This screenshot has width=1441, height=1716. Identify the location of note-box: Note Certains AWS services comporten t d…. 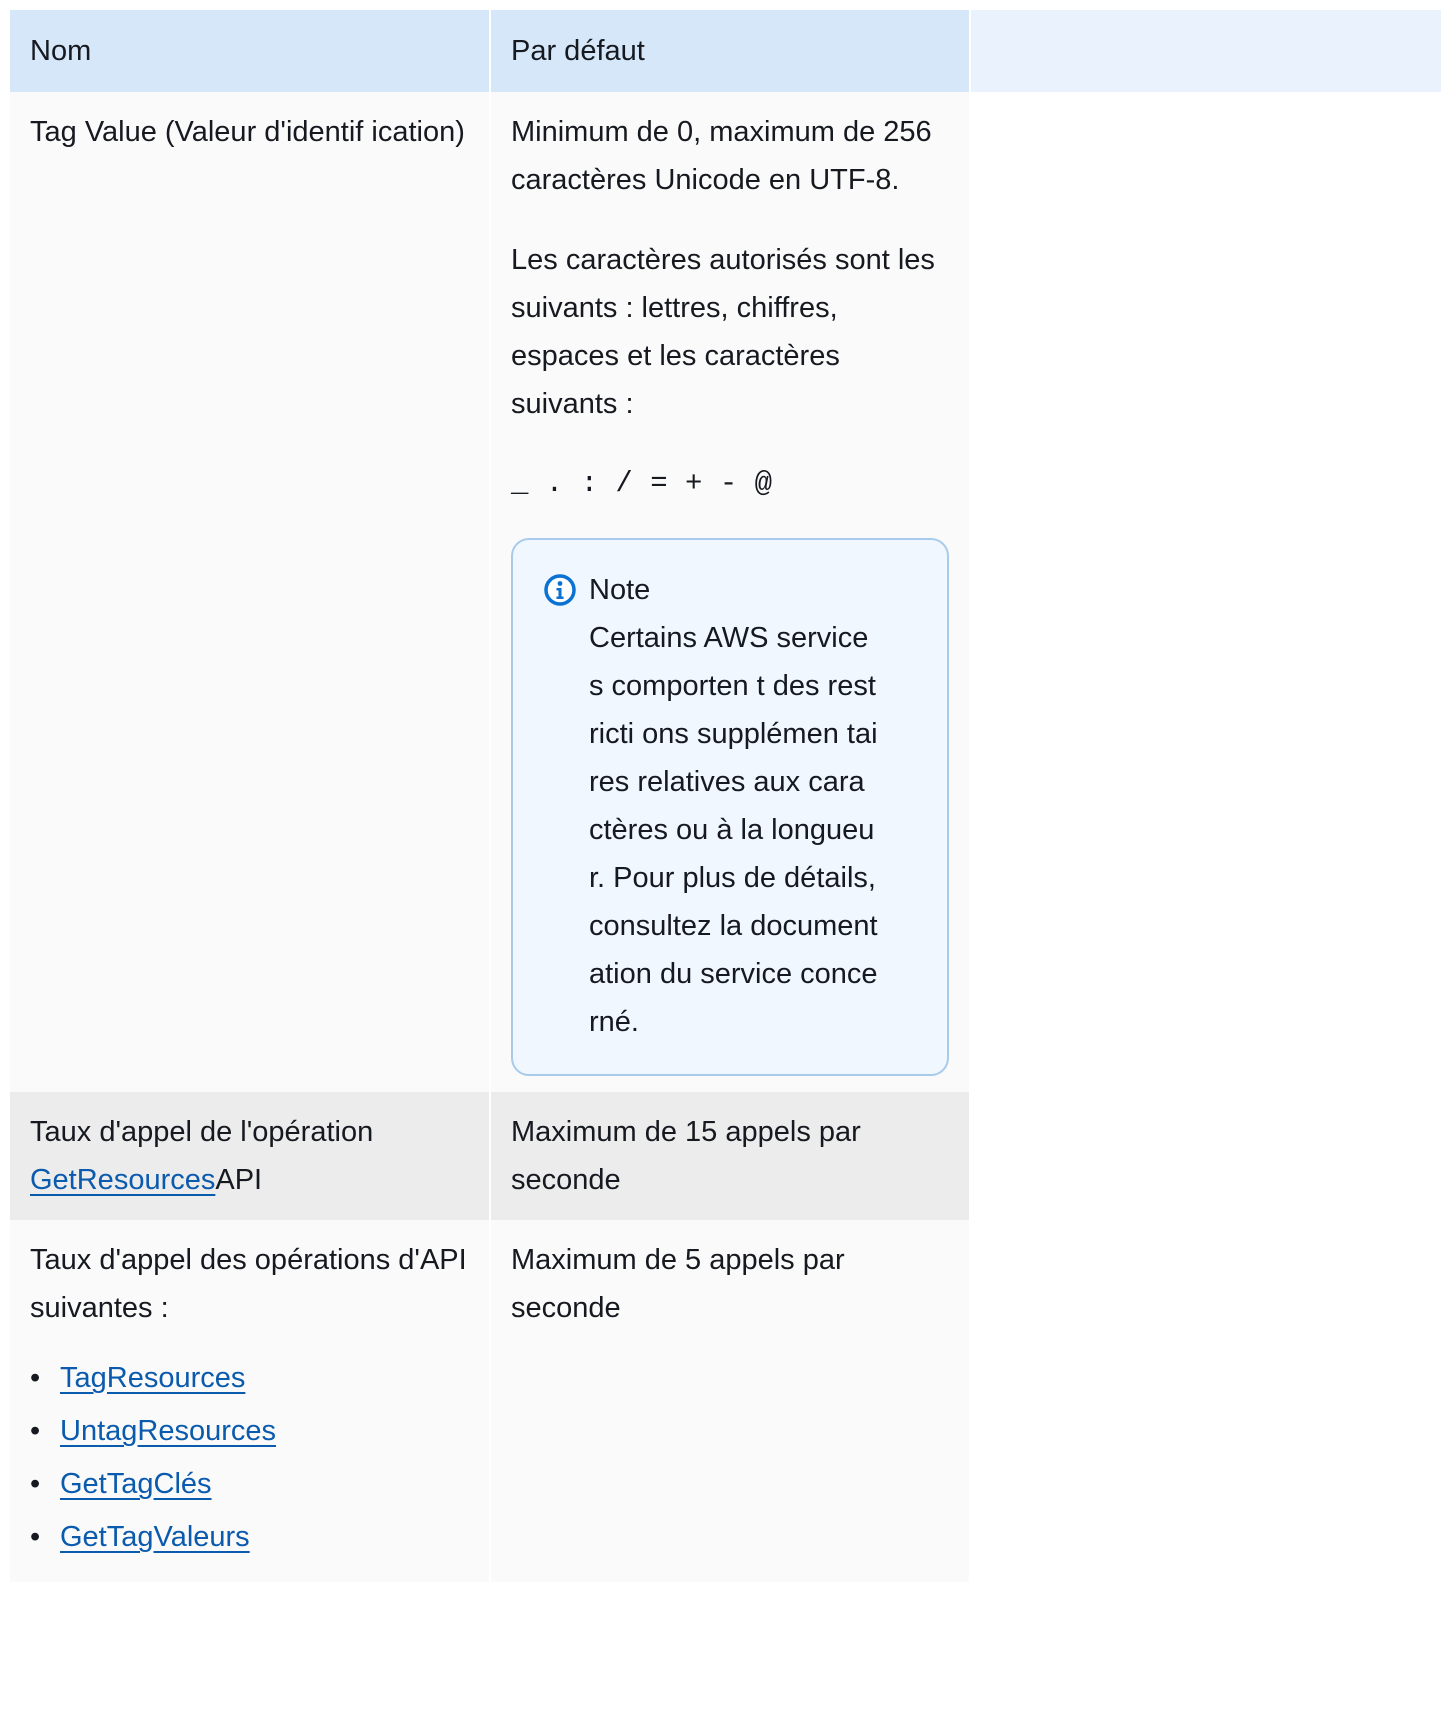
(730, 807).